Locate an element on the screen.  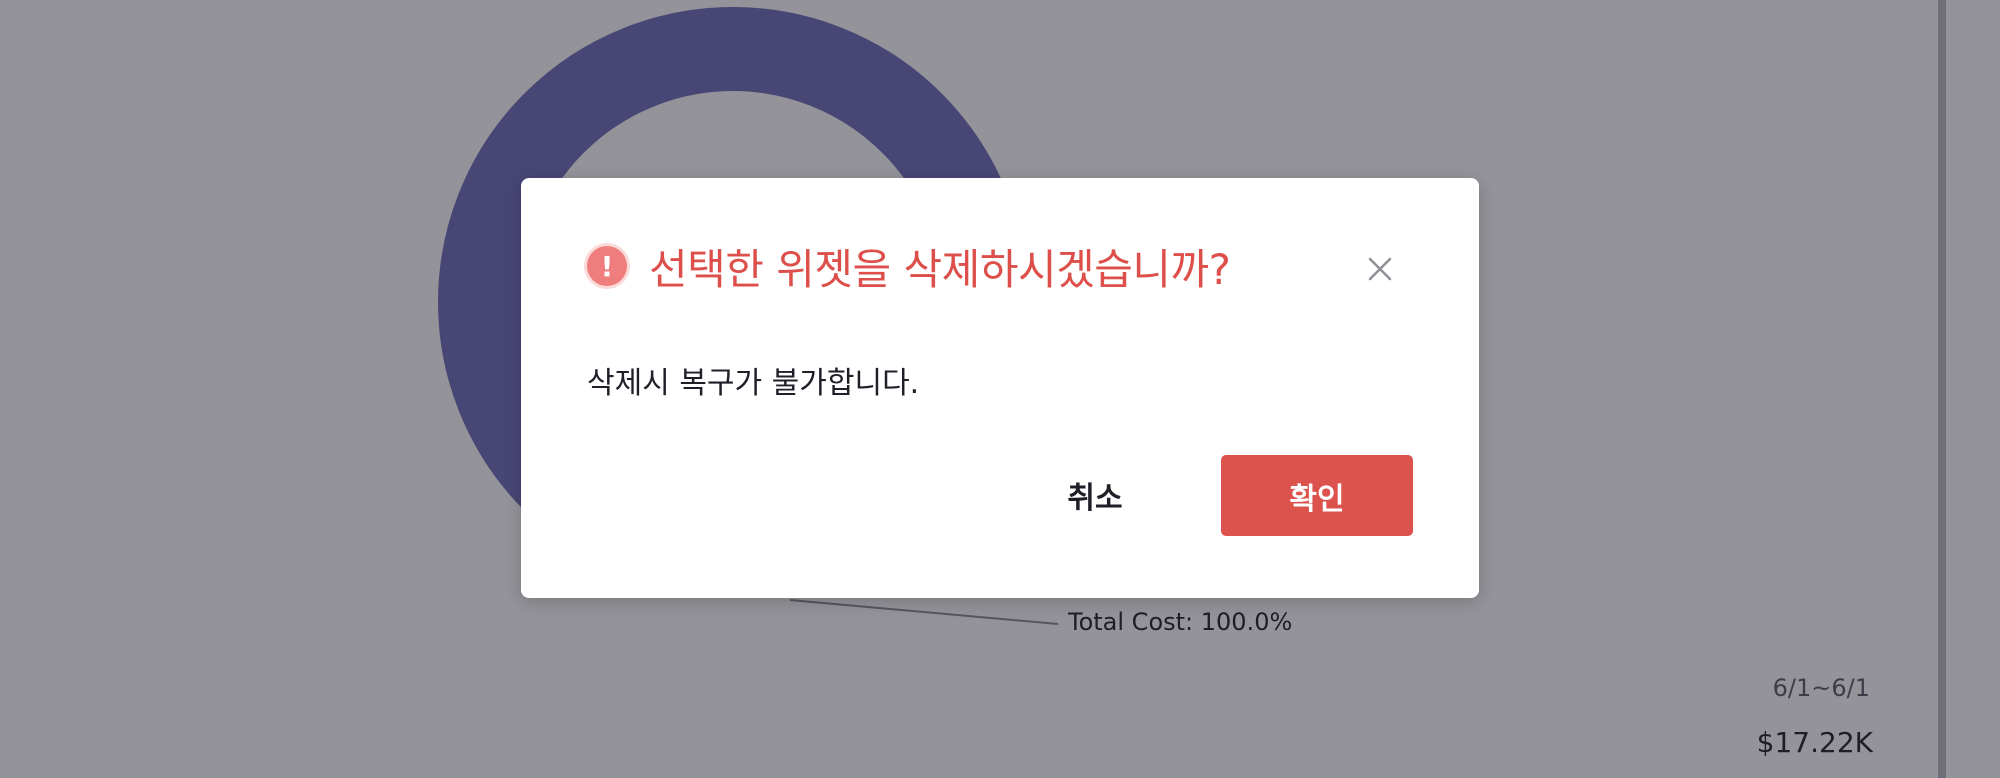
dialog-header: ! 선택한 위젯을 삭제하시겠습니까? is located at coordinates (909, 266).